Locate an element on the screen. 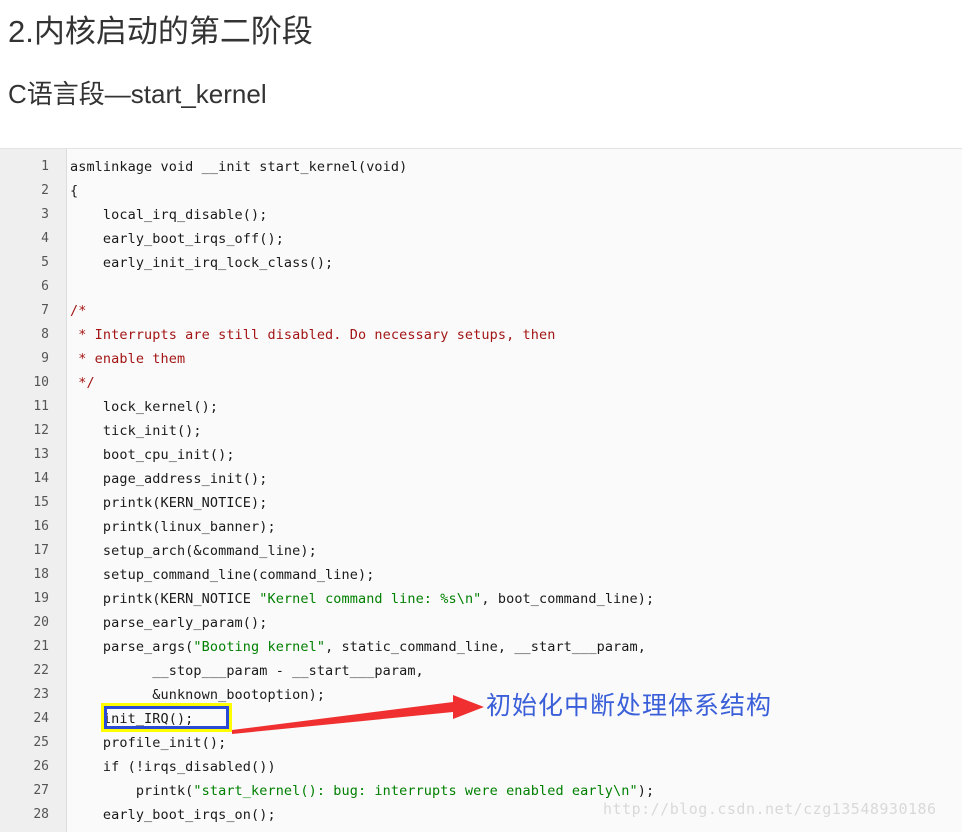 This screenshot has height=832, width=962. code-token-plain: page_address_init(); is located at coordinates (169, 479).